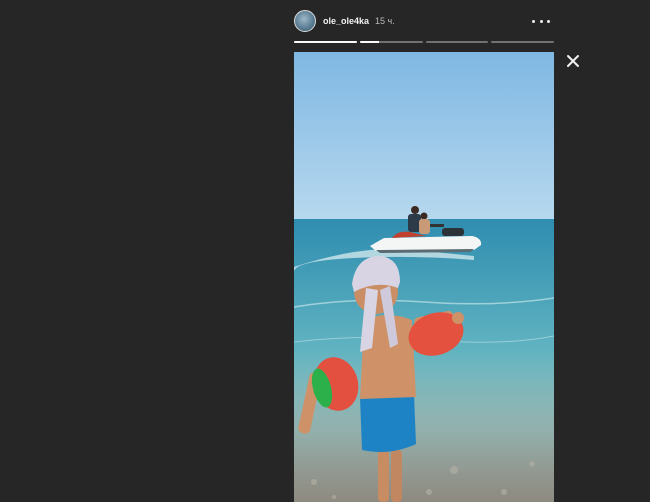 This screenshot has height=502, width=650. I want to click on username: ole_ole4ka, so click(346, 21).